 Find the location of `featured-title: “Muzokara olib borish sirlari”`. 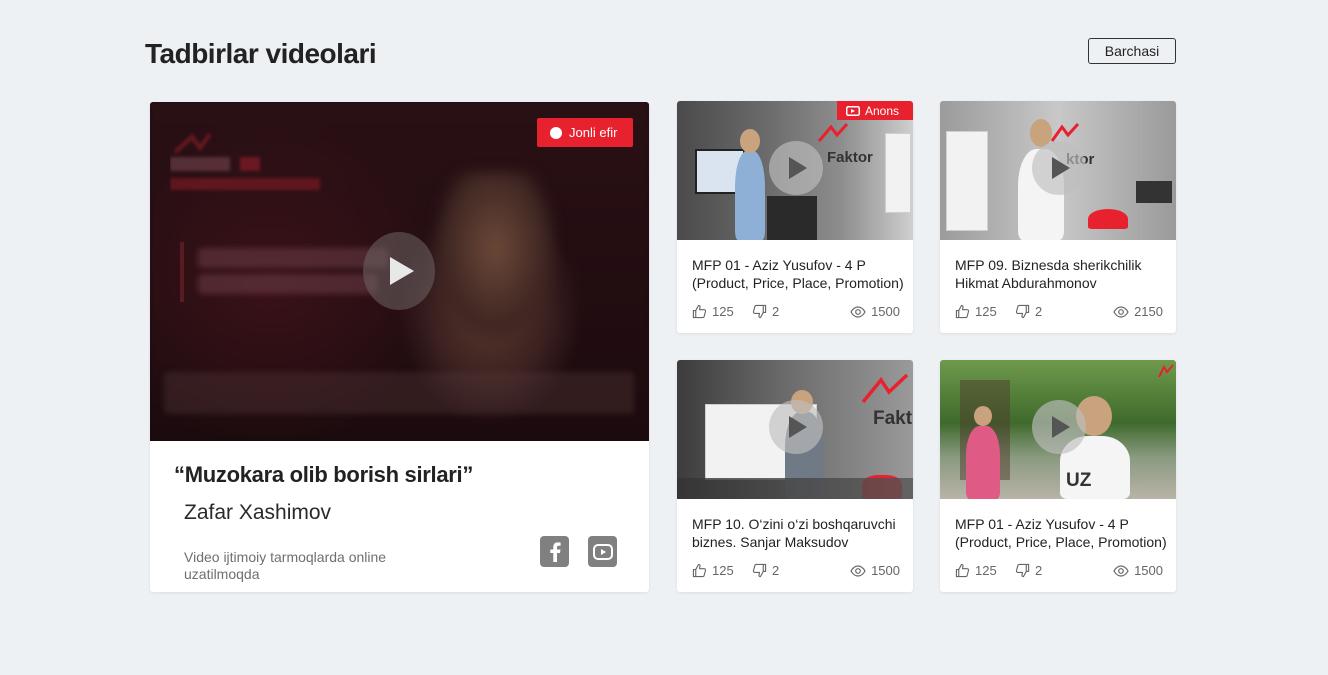

featured-title: “Muzokara olib borish sirlari” is located at coordinates (324, 474).